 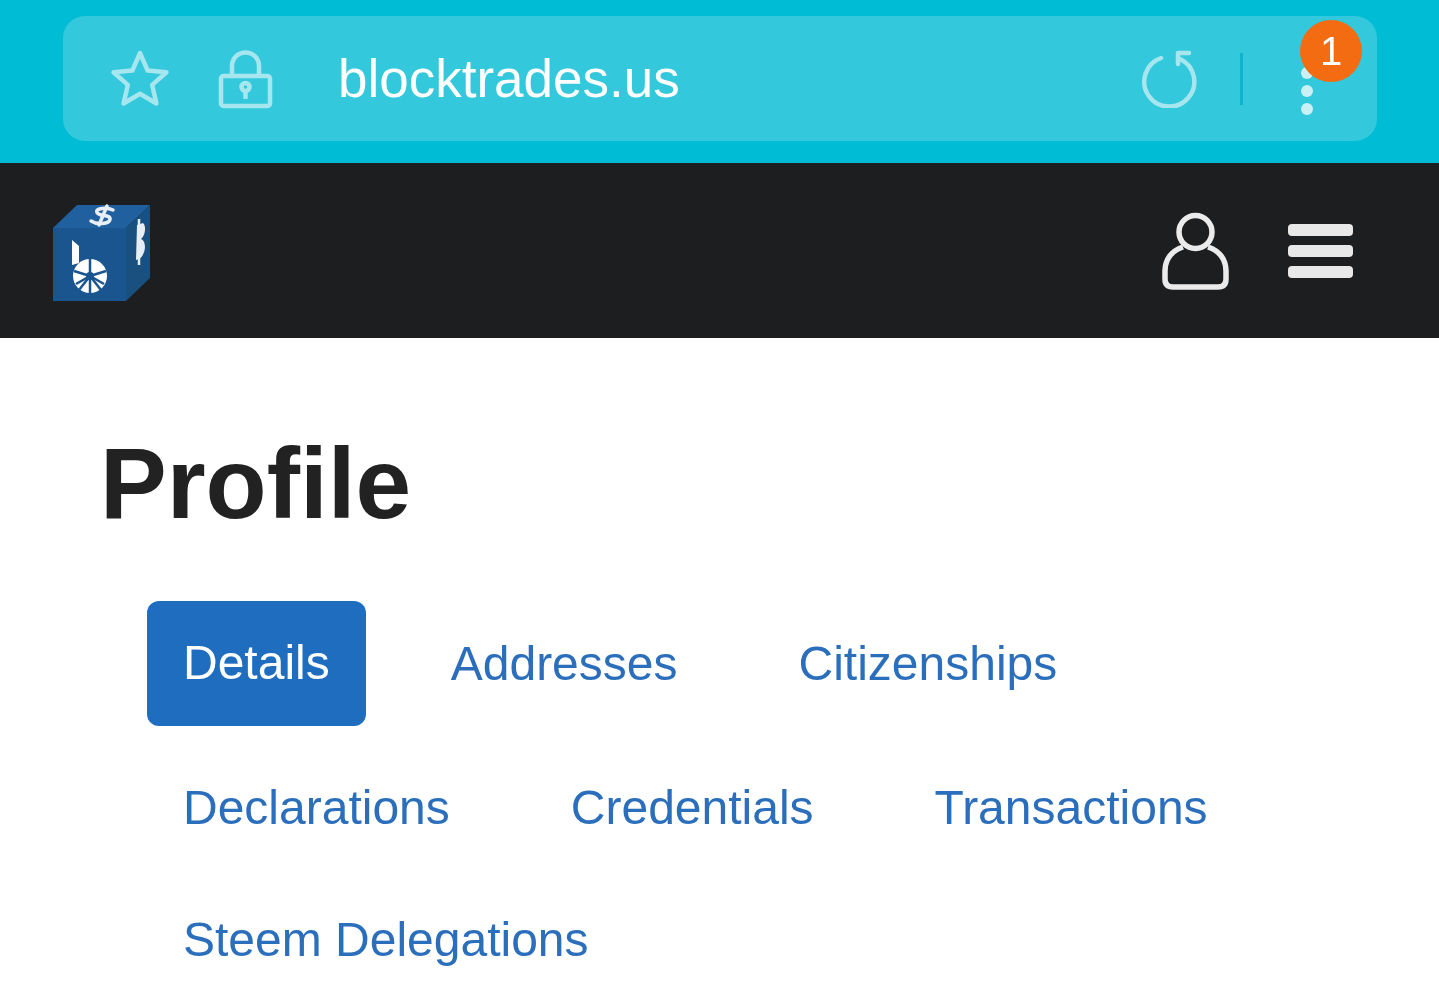 What do you see at coordinates (386, 940) in the screenshot?
I see `tab: Steem Delegations` at bounding box center [386, 940].